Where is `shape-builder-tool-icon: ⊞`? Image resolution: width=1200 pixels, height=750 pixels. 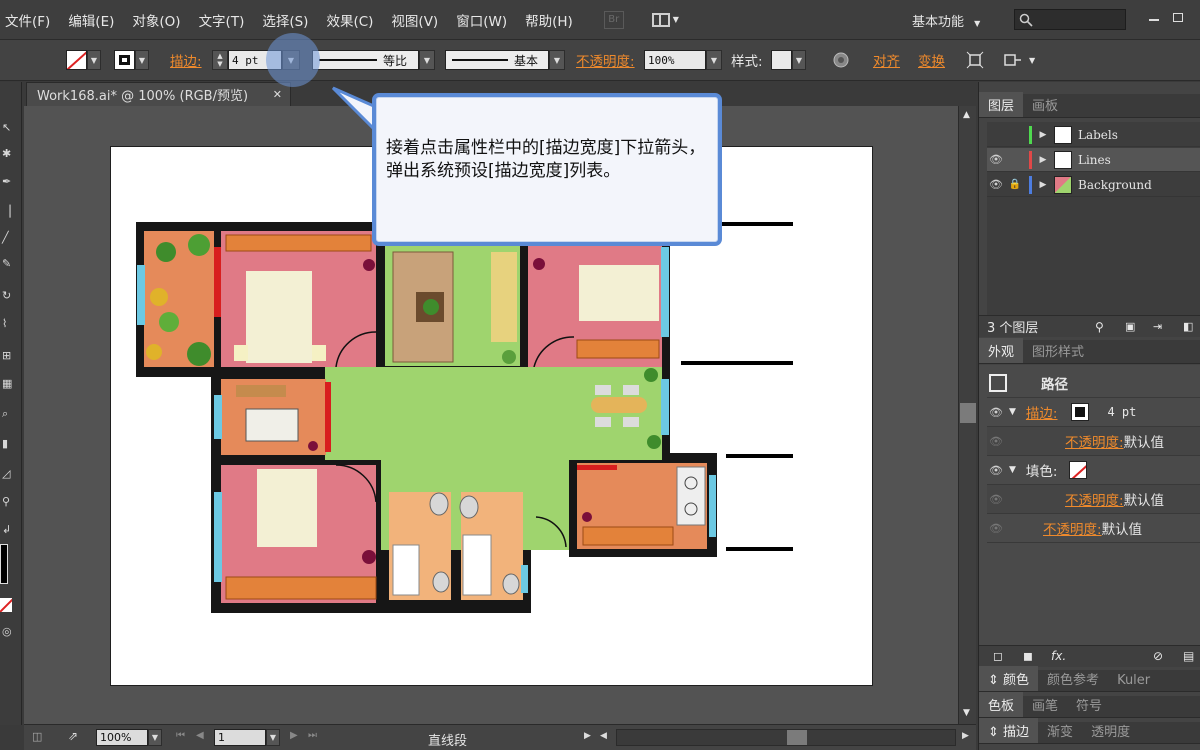 shape-builder-tool-icon: ⊞ is located at coordinates (8, 356).